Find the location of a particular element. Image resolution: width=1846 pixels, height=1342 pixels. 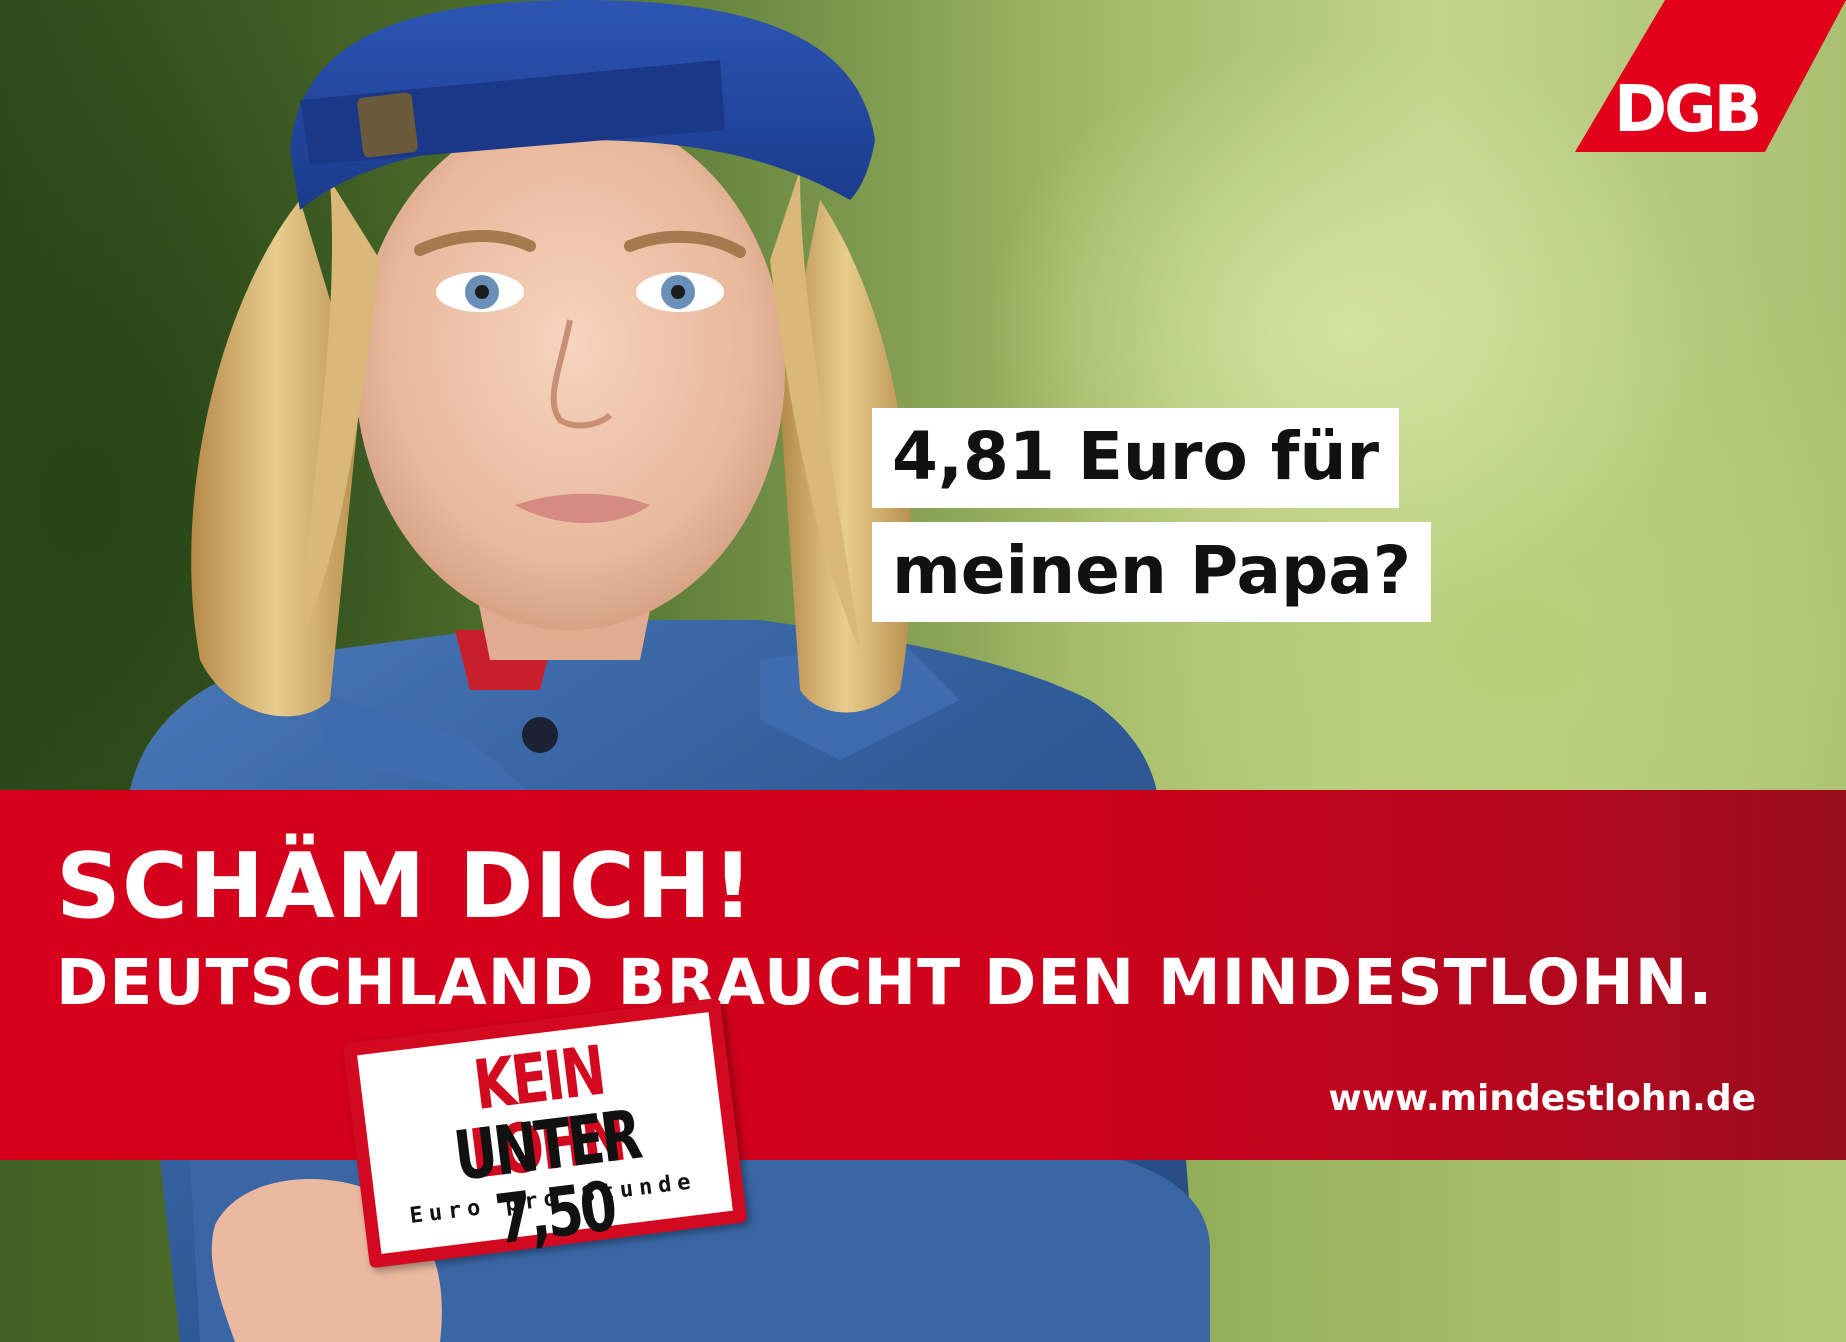

quote-line-1: 4,81 Euro für is located at coordinates (1136, 458).